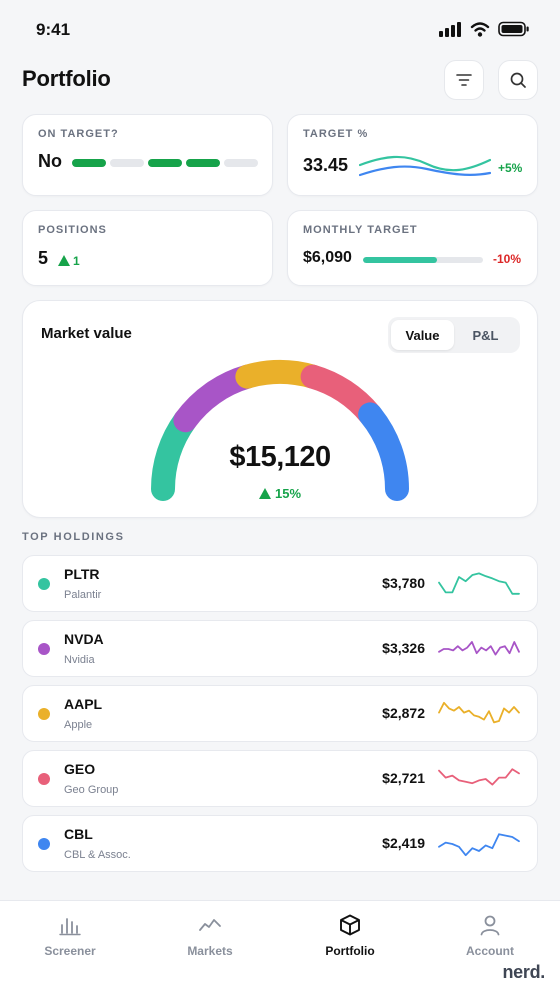 The image size is (560, 996). What do you see at coordinates (50, 161) in the screenshot?
I see `on-target-value: No` at bounding box center [50, 161].